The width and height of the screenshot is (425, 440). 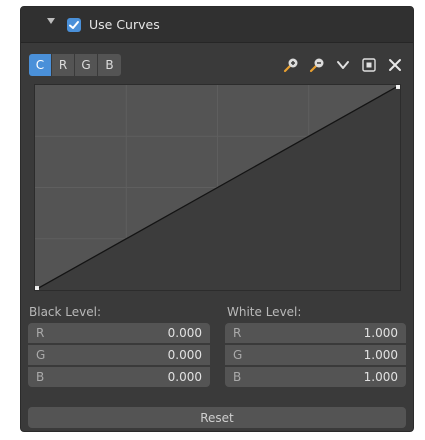 I want to click on panel-header: Use Curves, so click(x=217, y=25).